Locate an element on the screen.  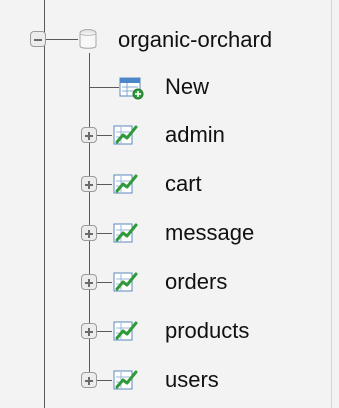
new-table-icon is located at coordinates (132, 88).